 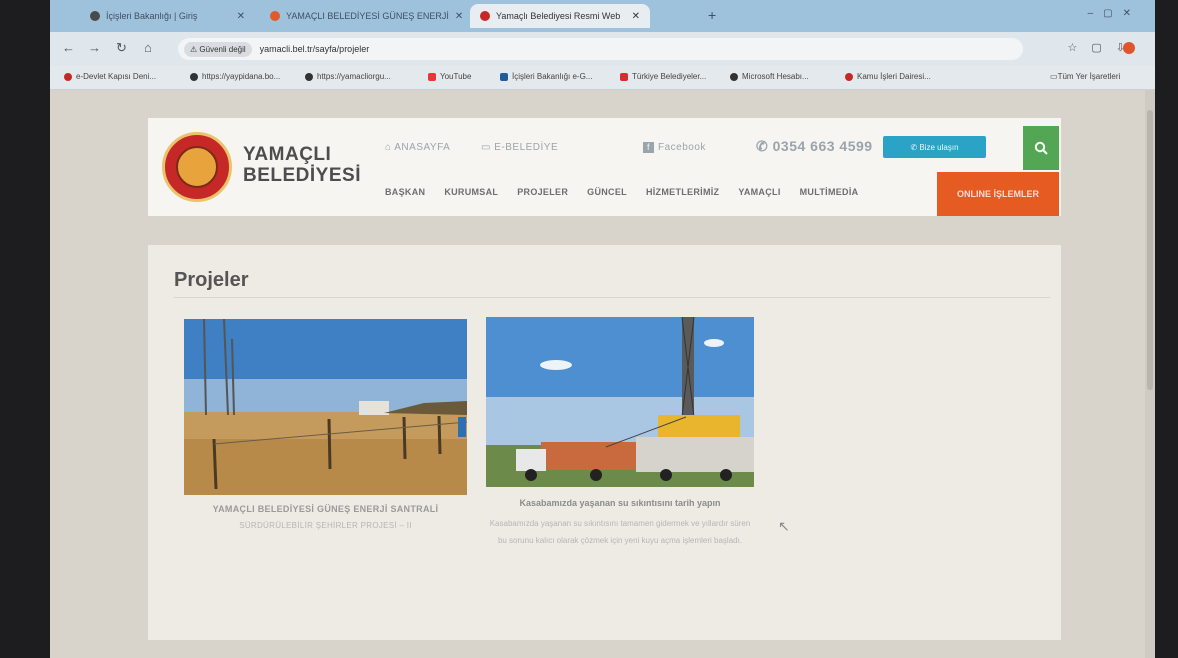 I want to click on tab-1: İçişleri Bakanlığı | Giriş ✕, so click(x=167, y=16).